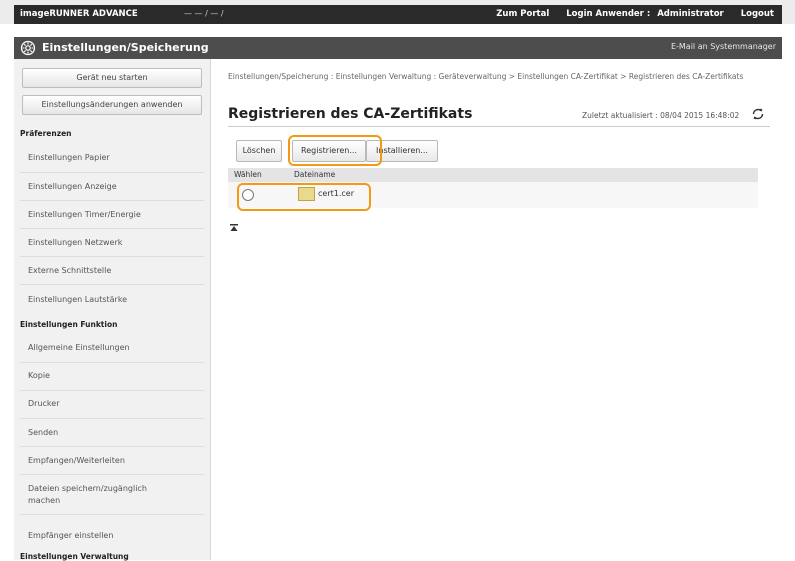 The height and width of the screenshot is (561, 795). Describe the element at coordinates (234, 228) in the screenshot. I see `back-to-top-icon` at that location.